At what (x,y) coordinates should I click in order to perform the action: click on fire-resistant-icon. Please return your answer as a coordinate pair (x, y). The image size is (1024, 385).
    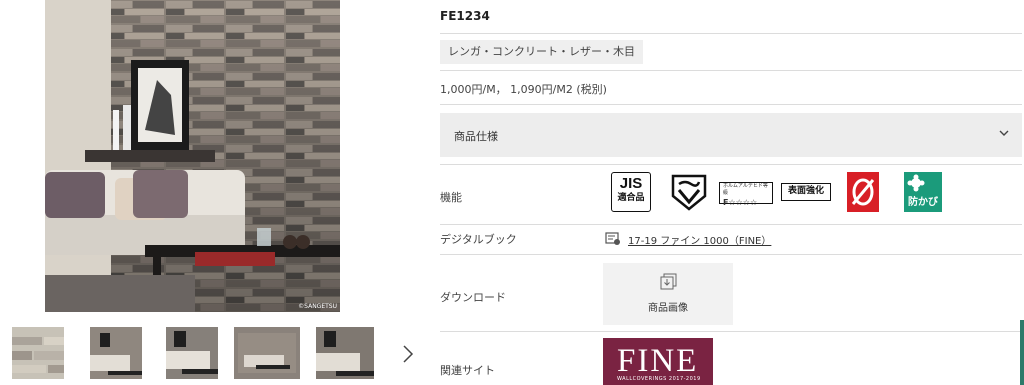
    Looking at the image, I should click on (863, 192).